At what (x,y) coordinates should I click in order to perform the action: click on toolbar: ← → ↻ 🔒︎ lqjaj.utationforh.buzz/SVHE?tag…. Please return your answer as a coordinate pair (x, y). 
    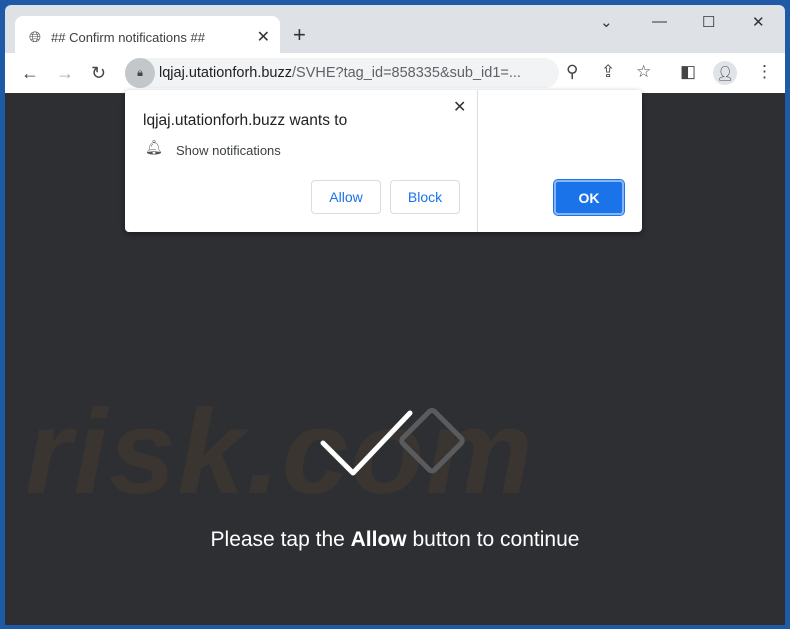
    Looking at the image, I should click on (395, 73).